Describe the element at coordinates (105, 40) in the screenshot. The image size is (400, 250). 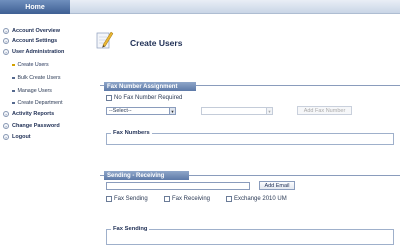
I see `edit-document-icon` at that location.